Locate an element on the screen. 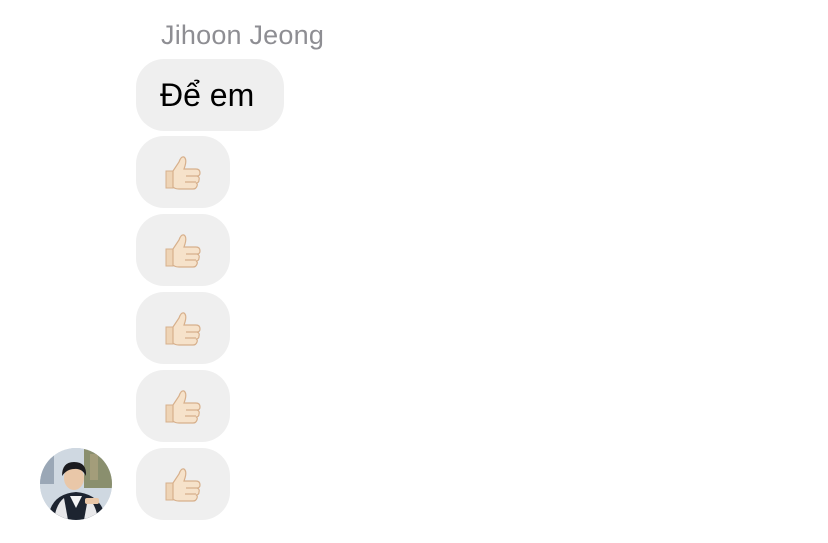  sender-avatar is located at coordinates (76, 484).